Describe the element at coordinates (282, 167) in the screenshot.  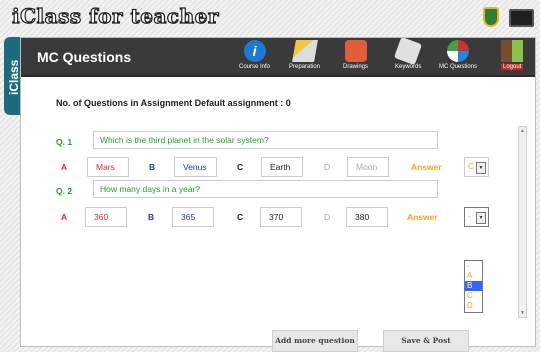
I see `option-c-input: Earth` at that location.